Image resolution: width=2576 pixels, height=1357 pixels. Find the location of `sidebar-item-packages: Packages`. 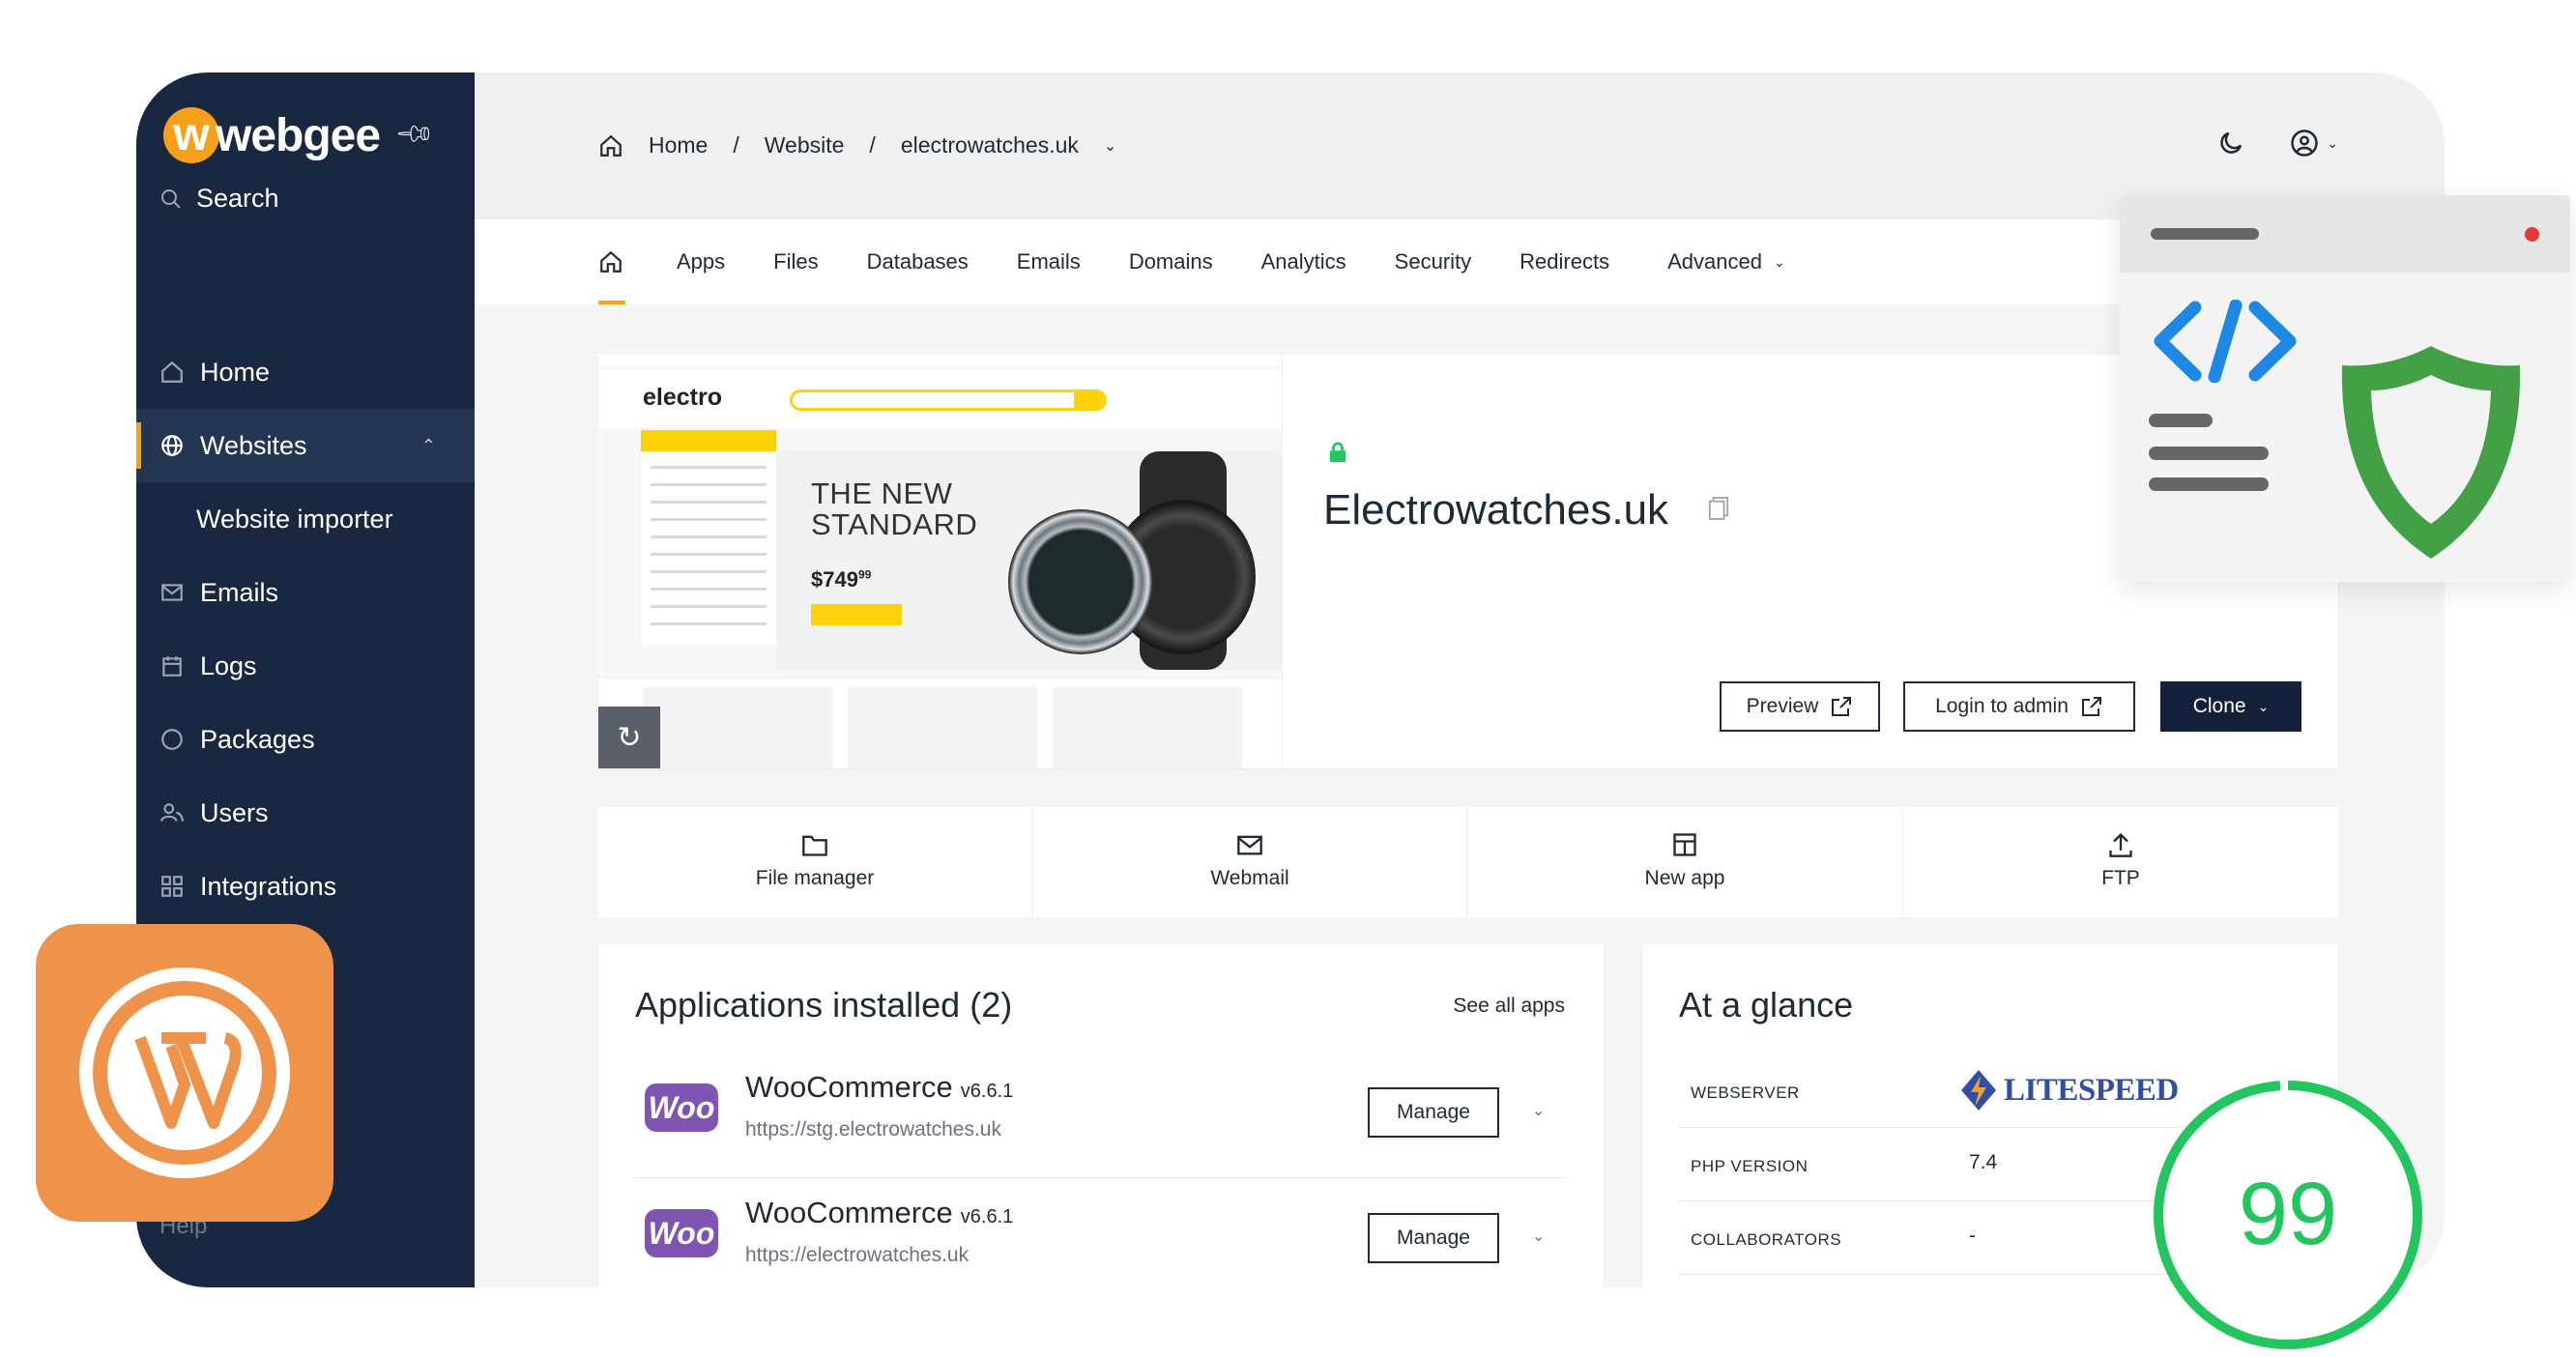

sidebar-item-packages: Packages is located at coordinates (306, 739).